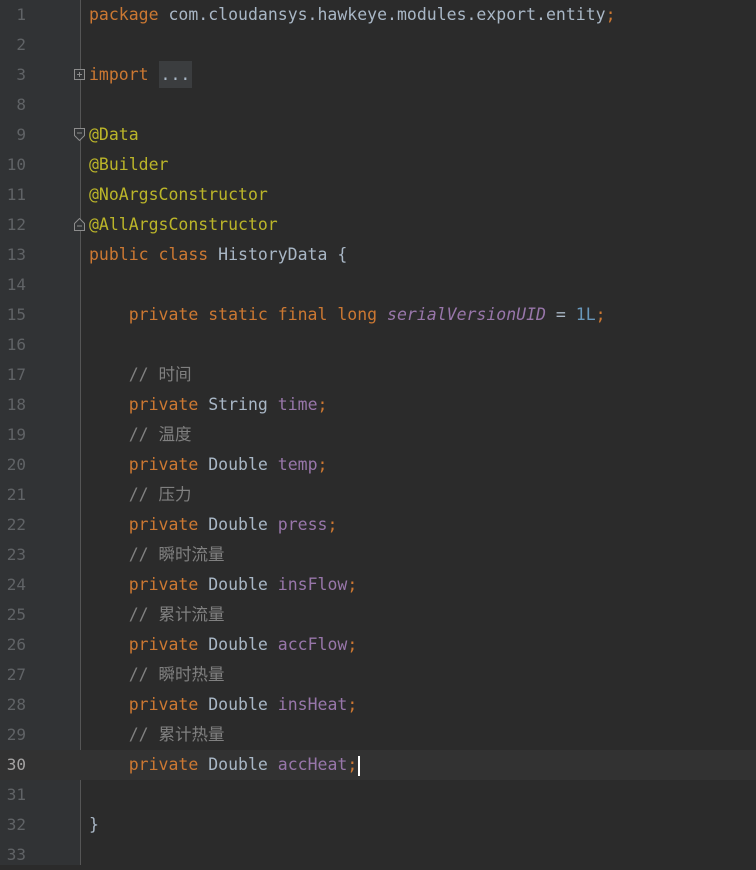  What do you see at coordinates (378, 135) in the screenshot?
I see `code-line: 9 @Data` at bounding box center [378, 135].